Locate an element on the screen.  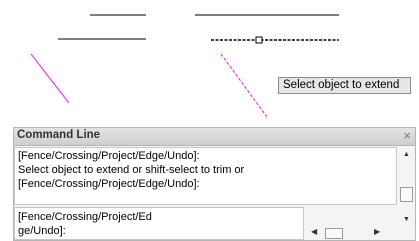
command-input-line: [Fence/Crossing/Project/Ed is located at coordinates (85, 217).